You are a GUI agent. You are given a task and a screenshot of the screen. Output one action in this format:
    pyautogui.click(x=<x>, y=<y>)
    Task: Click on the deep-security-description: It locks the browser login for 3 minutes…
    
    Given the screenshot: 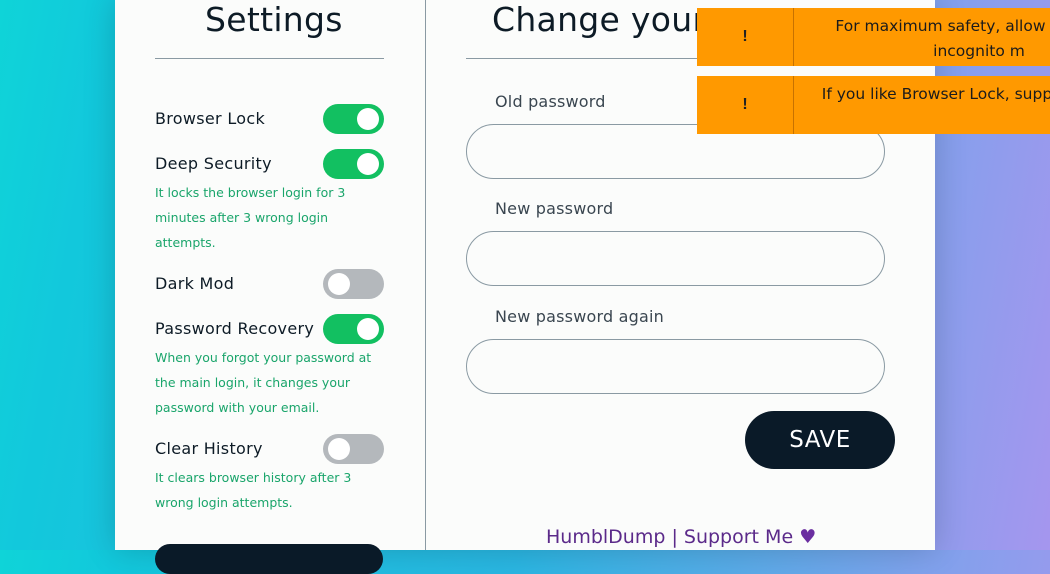 What is the action you would take?
    pyautogui.click(x=250, y=217)
    